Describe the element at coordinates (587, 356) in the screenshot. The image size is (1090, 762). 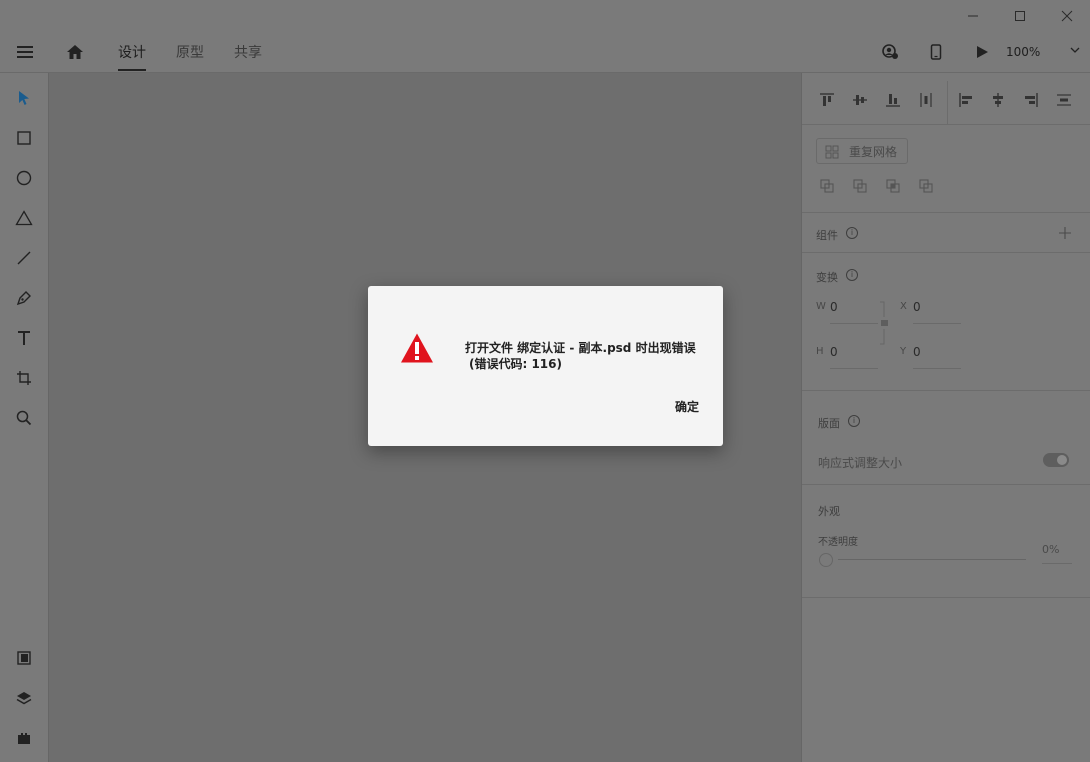
I see `error-message: 打开文件 绑定认证 - 副本.psd 时出现错误 (错误代码: 116)` at that location.